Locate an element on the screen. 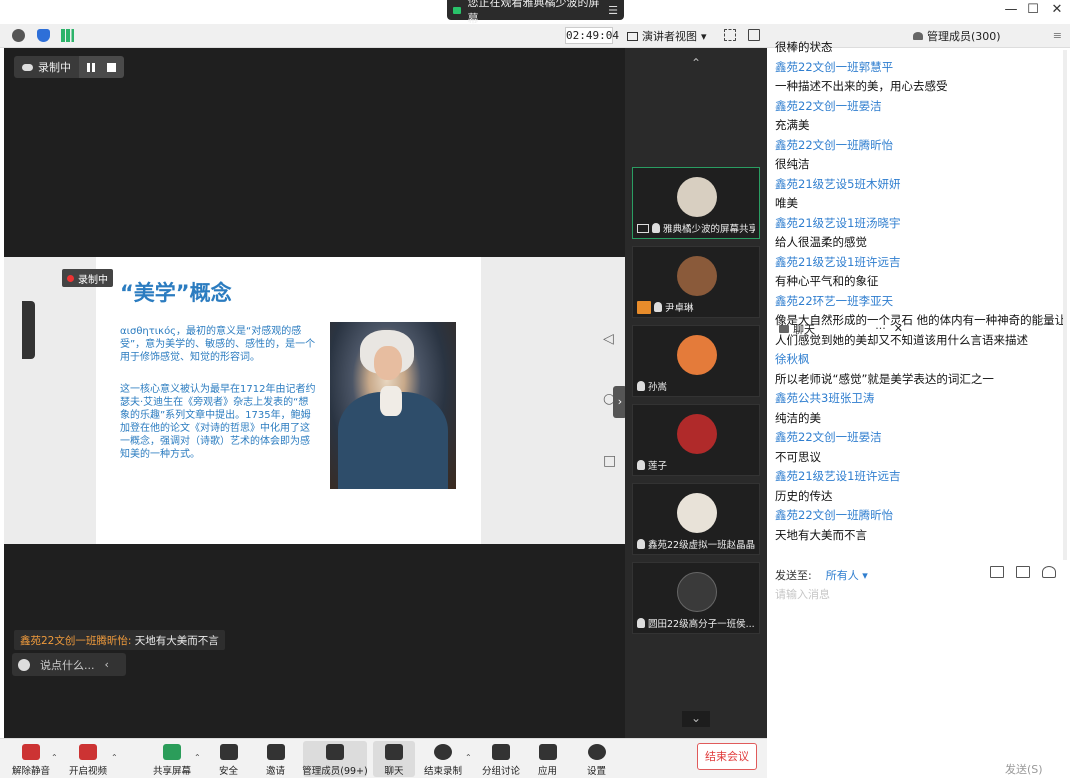  chat-message-text: 纯洁的美 is located at coordinates (798, 417).